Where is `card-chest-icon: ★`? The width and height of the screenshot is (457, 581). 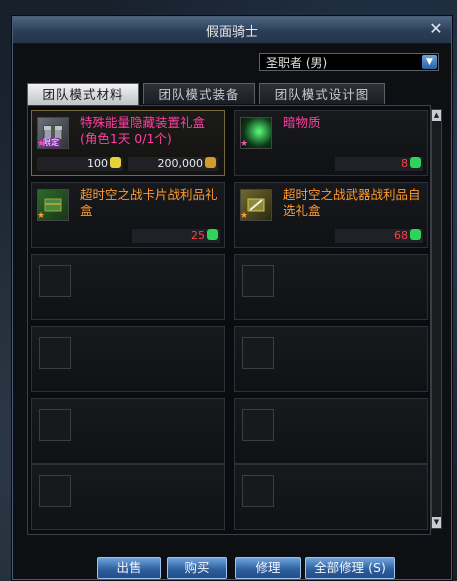 card-chest-icon: ★ is located at coordinates (53, 205).